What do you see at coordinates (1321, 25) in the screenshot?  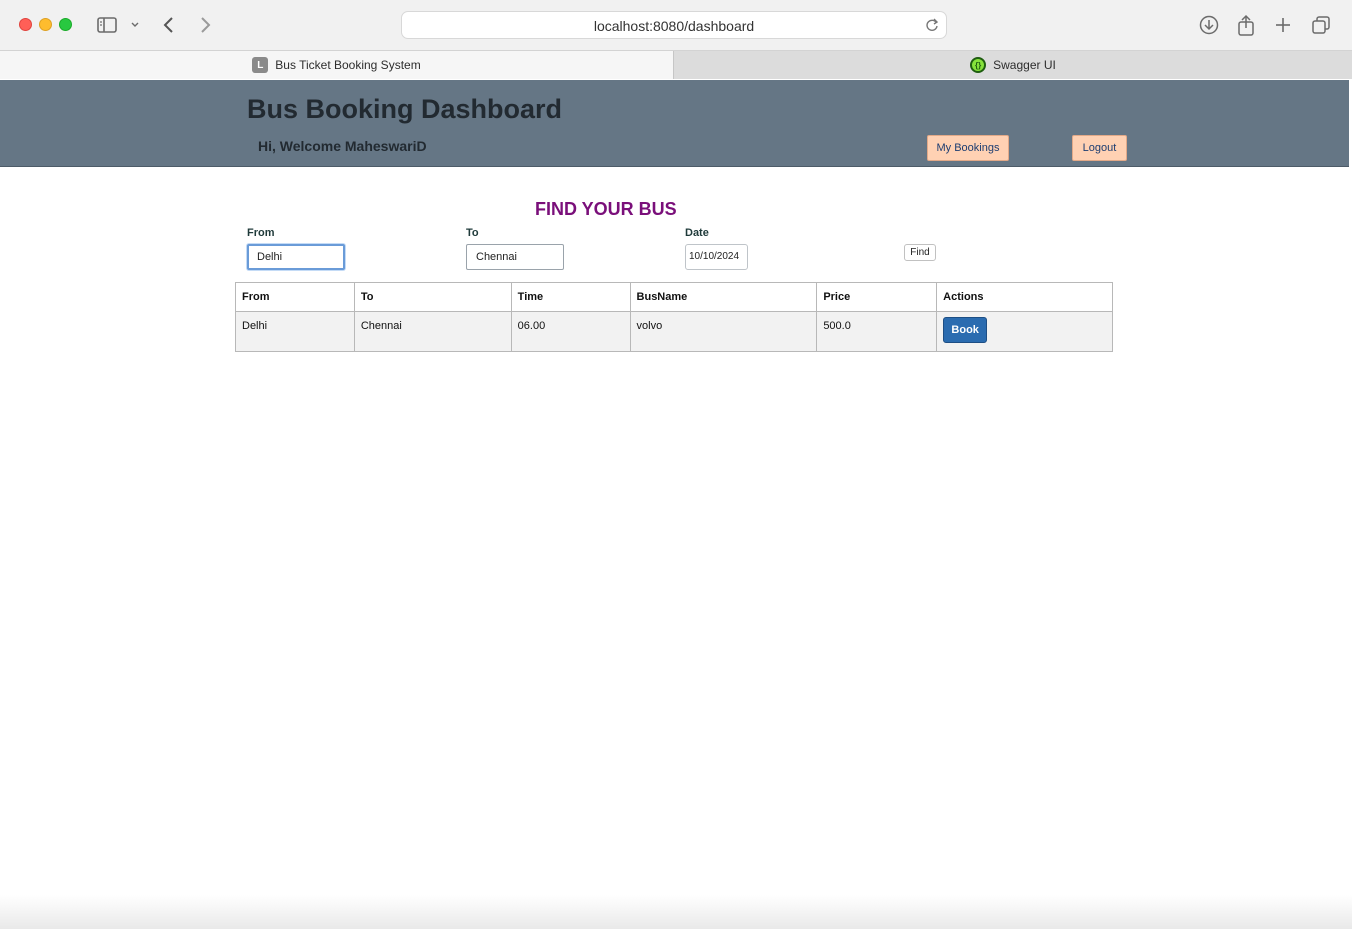 I see `tab-overview-icon` at bounding box center [1321, 25].